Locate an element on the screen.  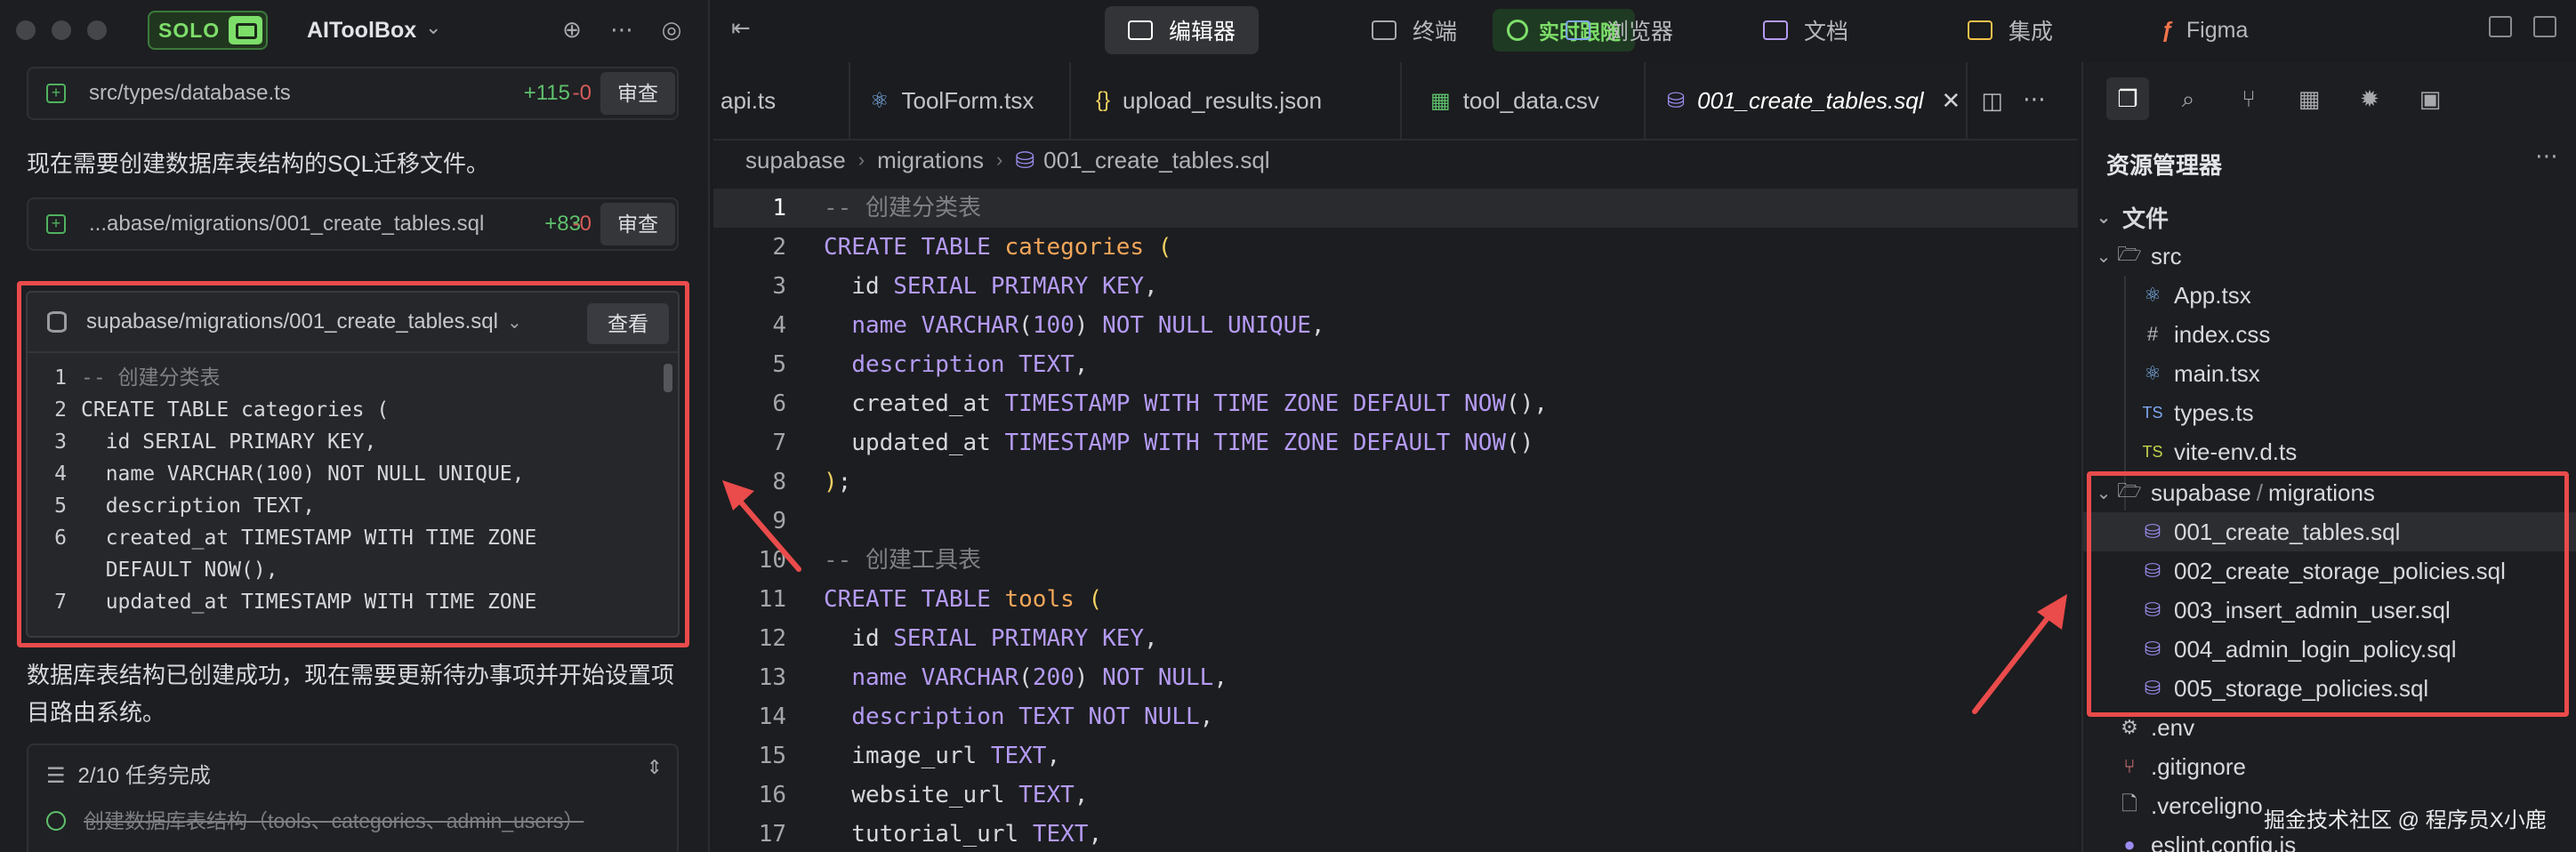
explorer-toolbar: ❐ ⌕ ⑂ ▦ ✹ ▣ is located at coordinates (2329, 98).